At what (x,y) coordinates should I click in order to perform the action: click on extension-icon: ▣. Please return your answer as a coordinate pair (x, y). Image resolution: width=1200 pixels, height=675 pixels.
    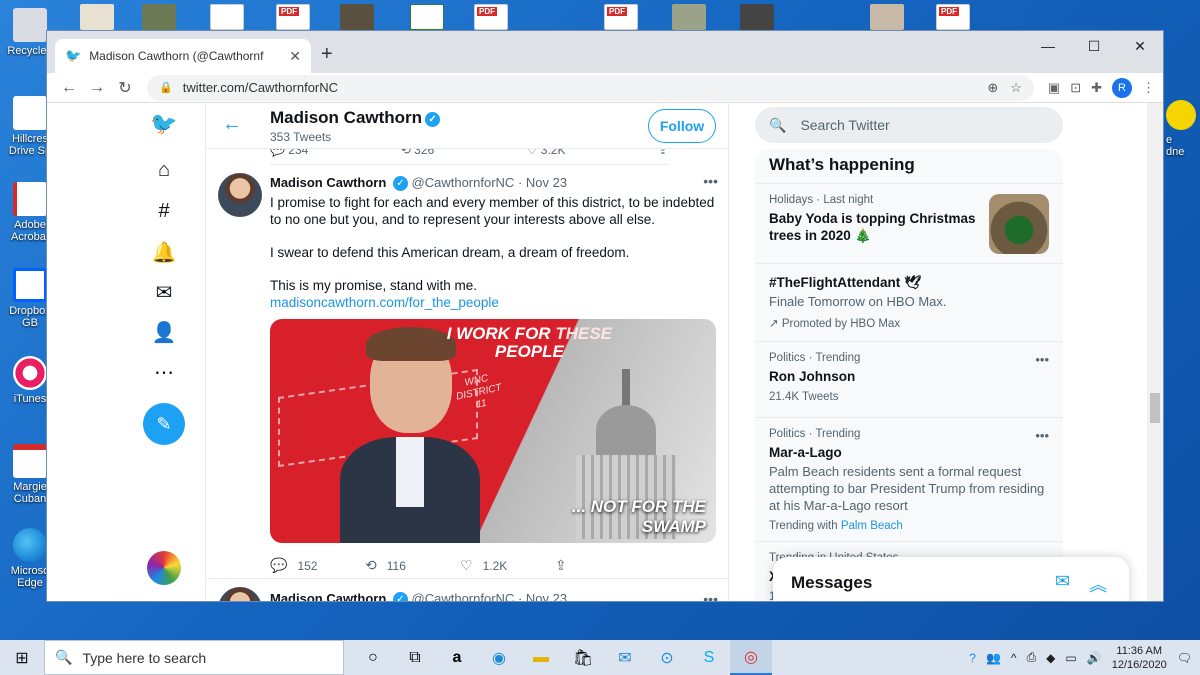
    Looking at the image, I should click on (1054, 88).